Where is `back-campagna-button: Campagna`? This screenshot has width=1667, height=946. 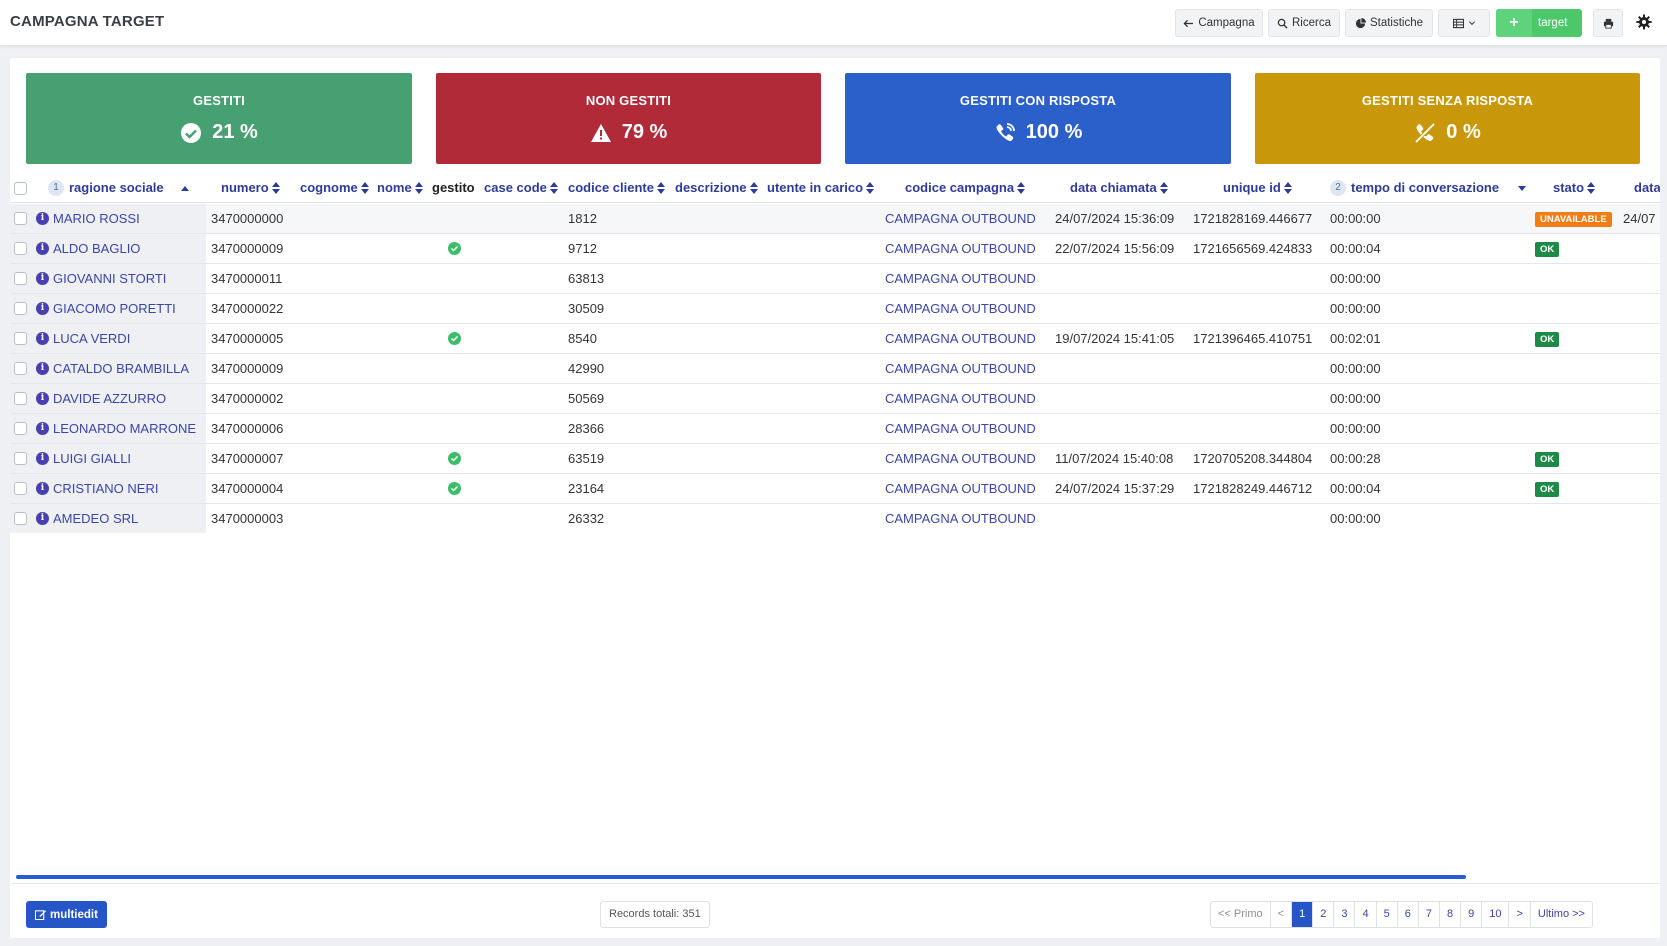 back-campagna-button: Campagna is located at coordinates (1219, 23).